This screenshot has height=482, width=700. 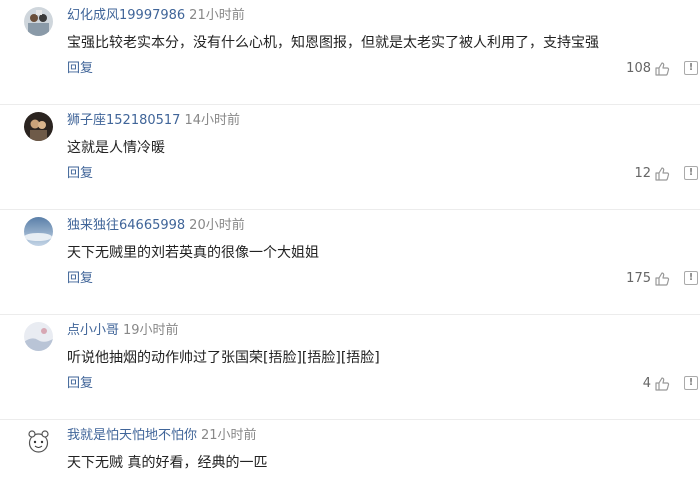 I want to click on comment-meta: 点小小哥 19小时前, so click(x=123, y=331).